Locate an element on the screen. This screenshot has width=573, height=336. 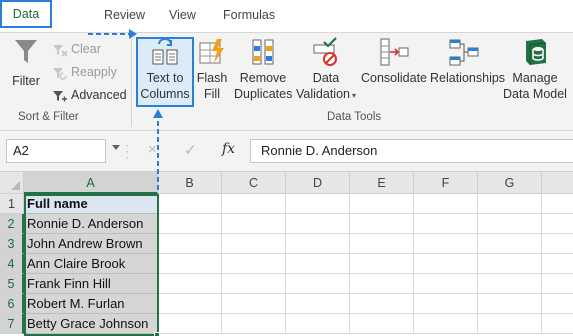
row-header-5: 5 is located at coordinates (12, 284).